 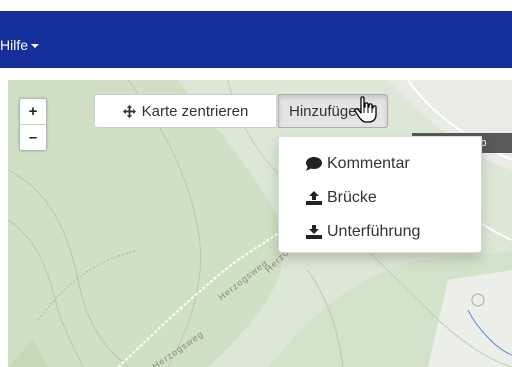 I want to click on add-dropdown-menu: Kommentar Brücke Unterführung, so click(x=380, y=194).